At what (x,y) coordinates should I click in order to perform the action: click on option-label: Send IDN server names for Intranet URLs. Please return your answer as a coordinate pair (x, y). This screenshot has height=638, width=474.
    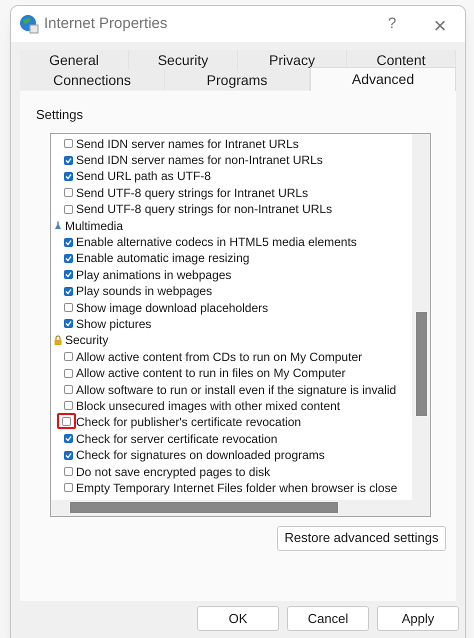
    Looking at the image, I should click on (187, 144).